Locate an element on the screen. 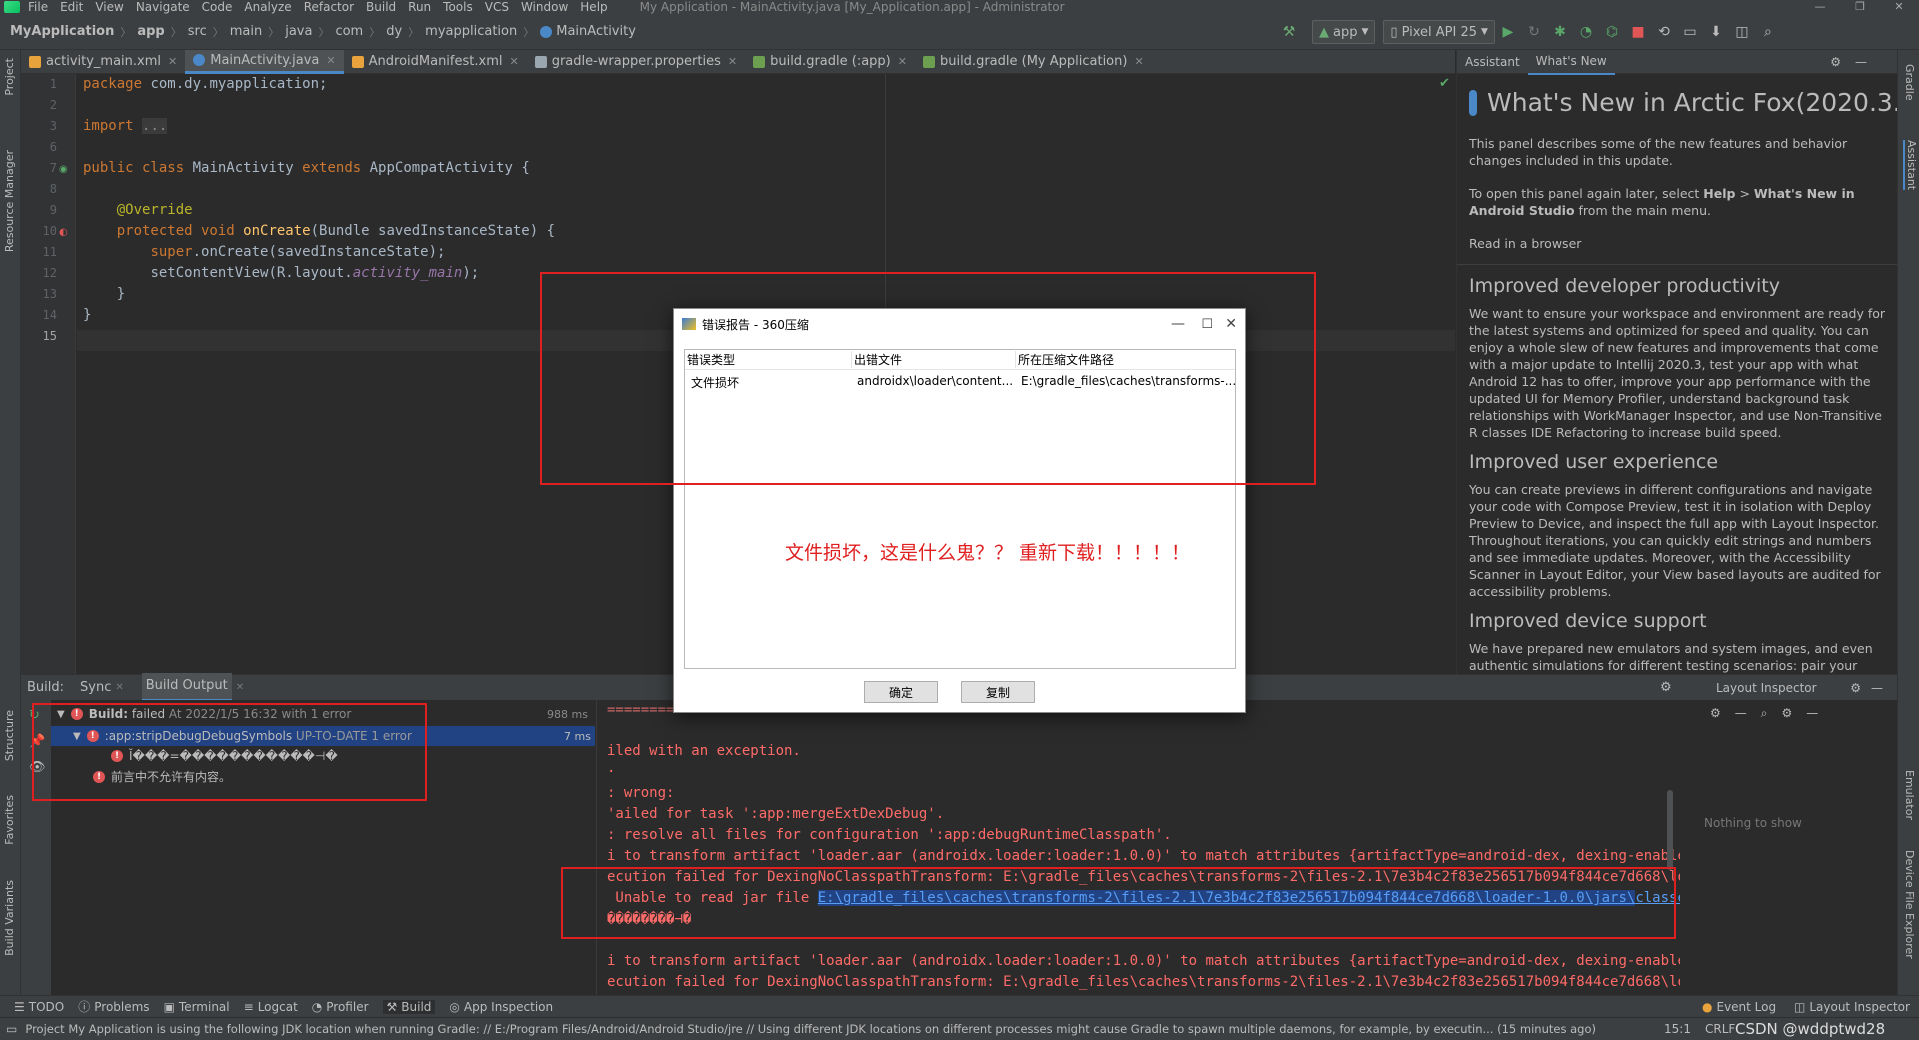 The height and width of the screenshot is (1040, 1919). tab-build-gradle-app: build.gradle (:app) ✕ is located at coordinates (830, 62).